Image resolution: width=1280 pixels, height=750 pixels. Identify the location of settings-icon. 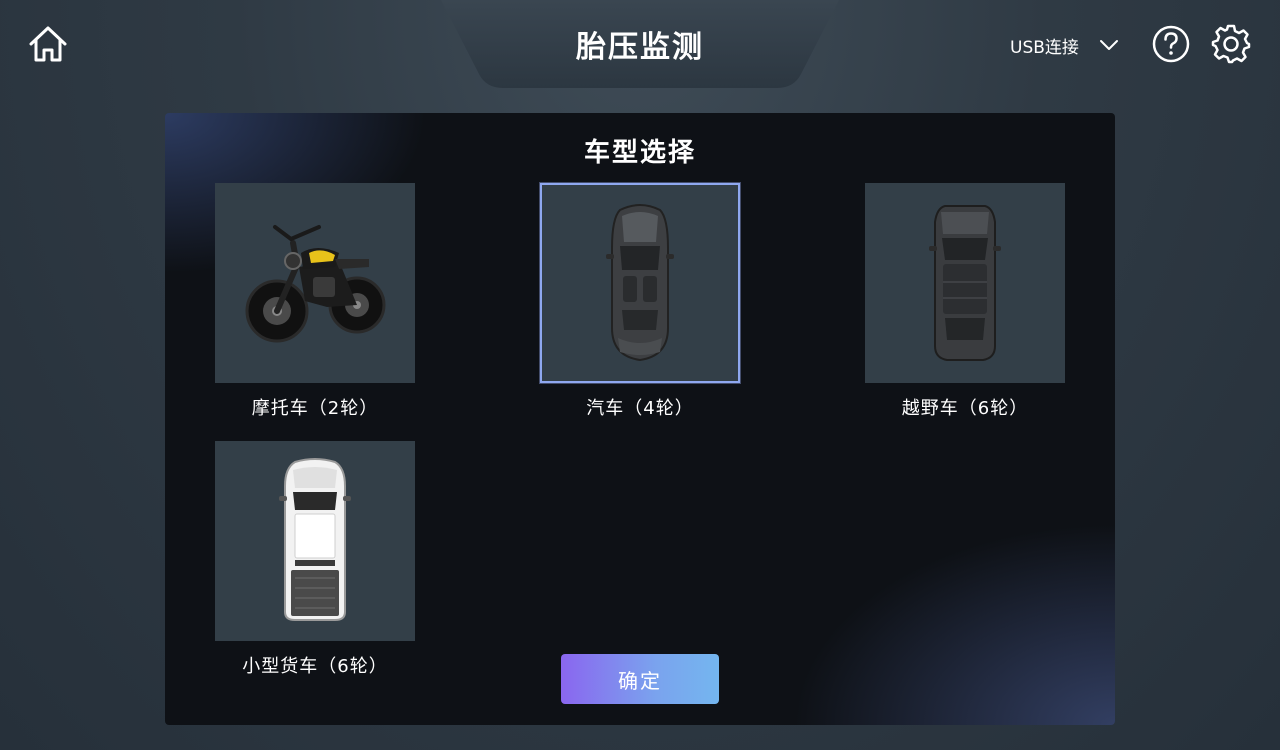
(1231, 44).